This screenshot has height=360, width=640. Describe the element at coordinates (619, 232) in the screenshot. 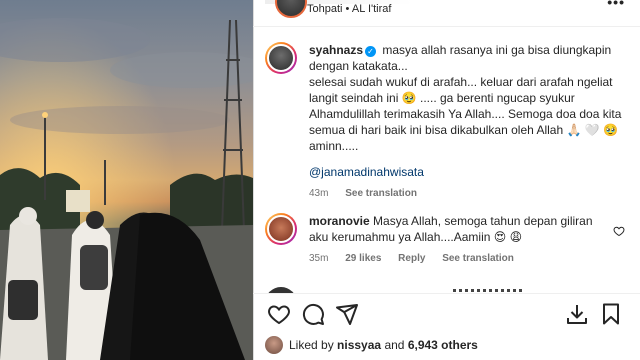

I see `like-comment-icon` at that location.